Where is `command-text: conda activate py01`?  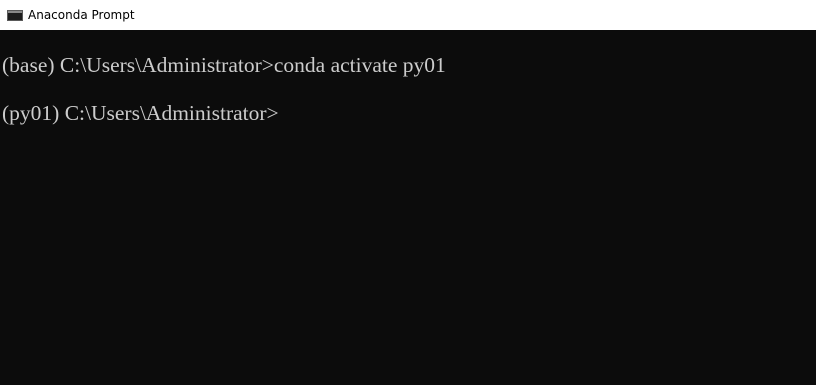 command-text: conda activate py01 is located at coordinates (359, 65).